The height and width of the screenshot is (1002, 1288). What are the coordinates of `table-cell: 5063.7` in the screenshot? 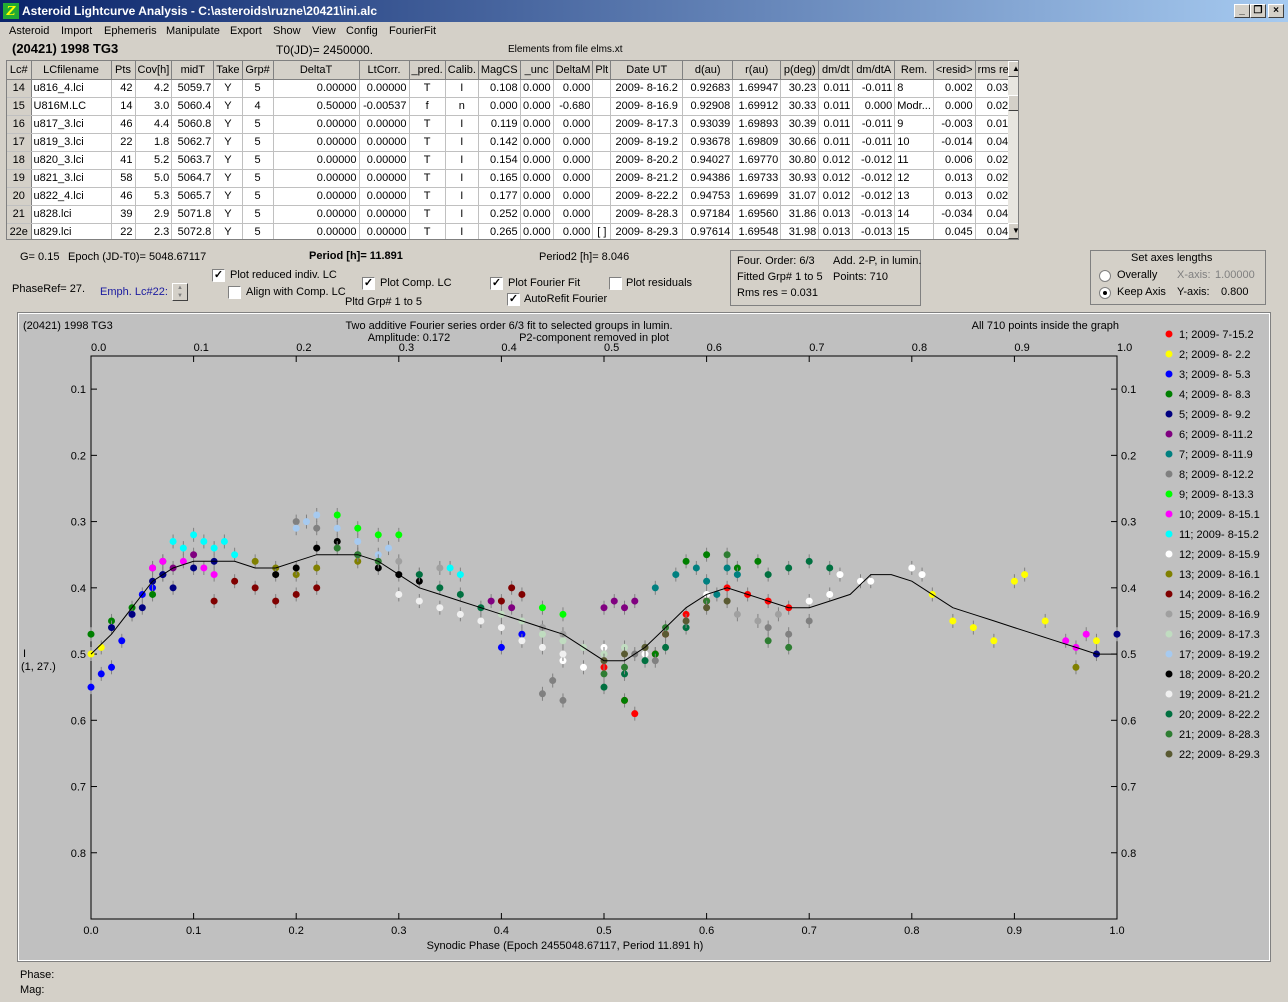 It's located at (193, 160).